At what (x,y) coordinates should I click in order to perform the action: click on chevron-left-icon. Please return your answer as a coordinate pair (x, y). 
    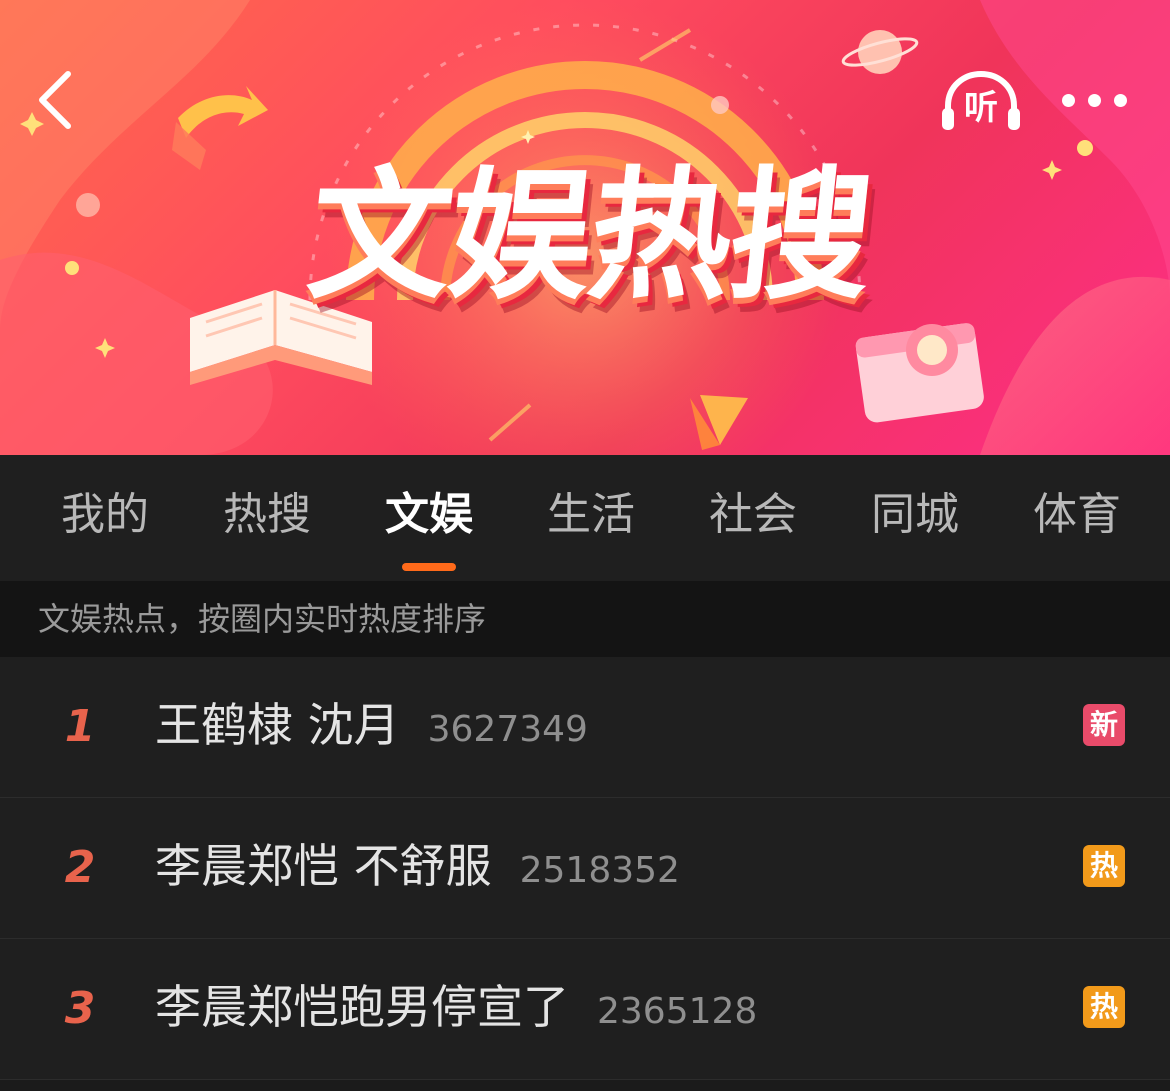
    Looking at the image, I should click on (55, 100).